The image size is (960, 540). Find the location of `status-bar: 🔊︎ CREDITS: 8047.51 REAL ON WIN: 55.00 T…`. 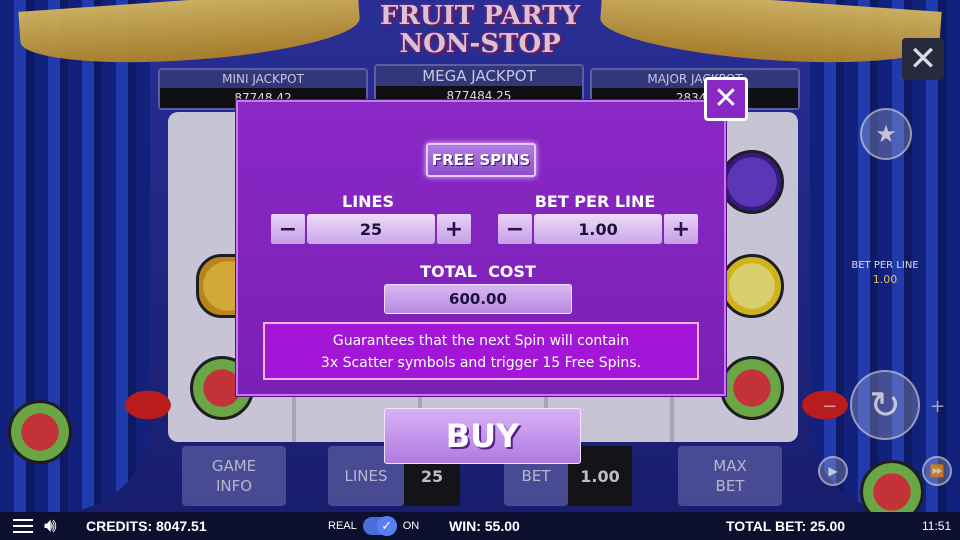

status-bar: 🔊︎ CREDITS: 8047.51 REAL ON WIN: 55.00 T… is located at coordinates (480, 526).